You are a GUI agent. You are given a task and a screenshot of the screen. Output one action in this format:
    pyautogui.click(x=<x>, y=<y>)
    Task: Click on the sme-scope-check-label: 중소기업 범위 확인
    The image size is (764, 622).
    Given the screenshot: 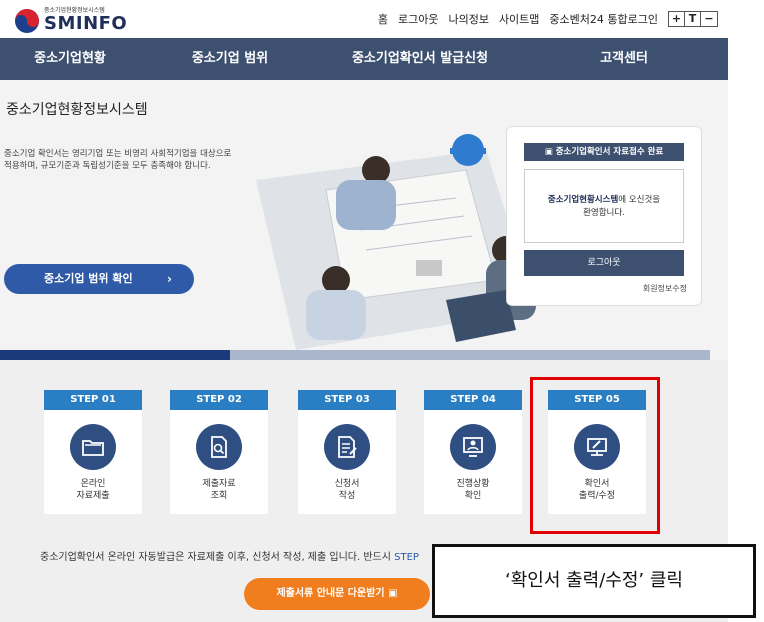 What is the action you would take?
    pyautogui.click(x=88, y=278)
    